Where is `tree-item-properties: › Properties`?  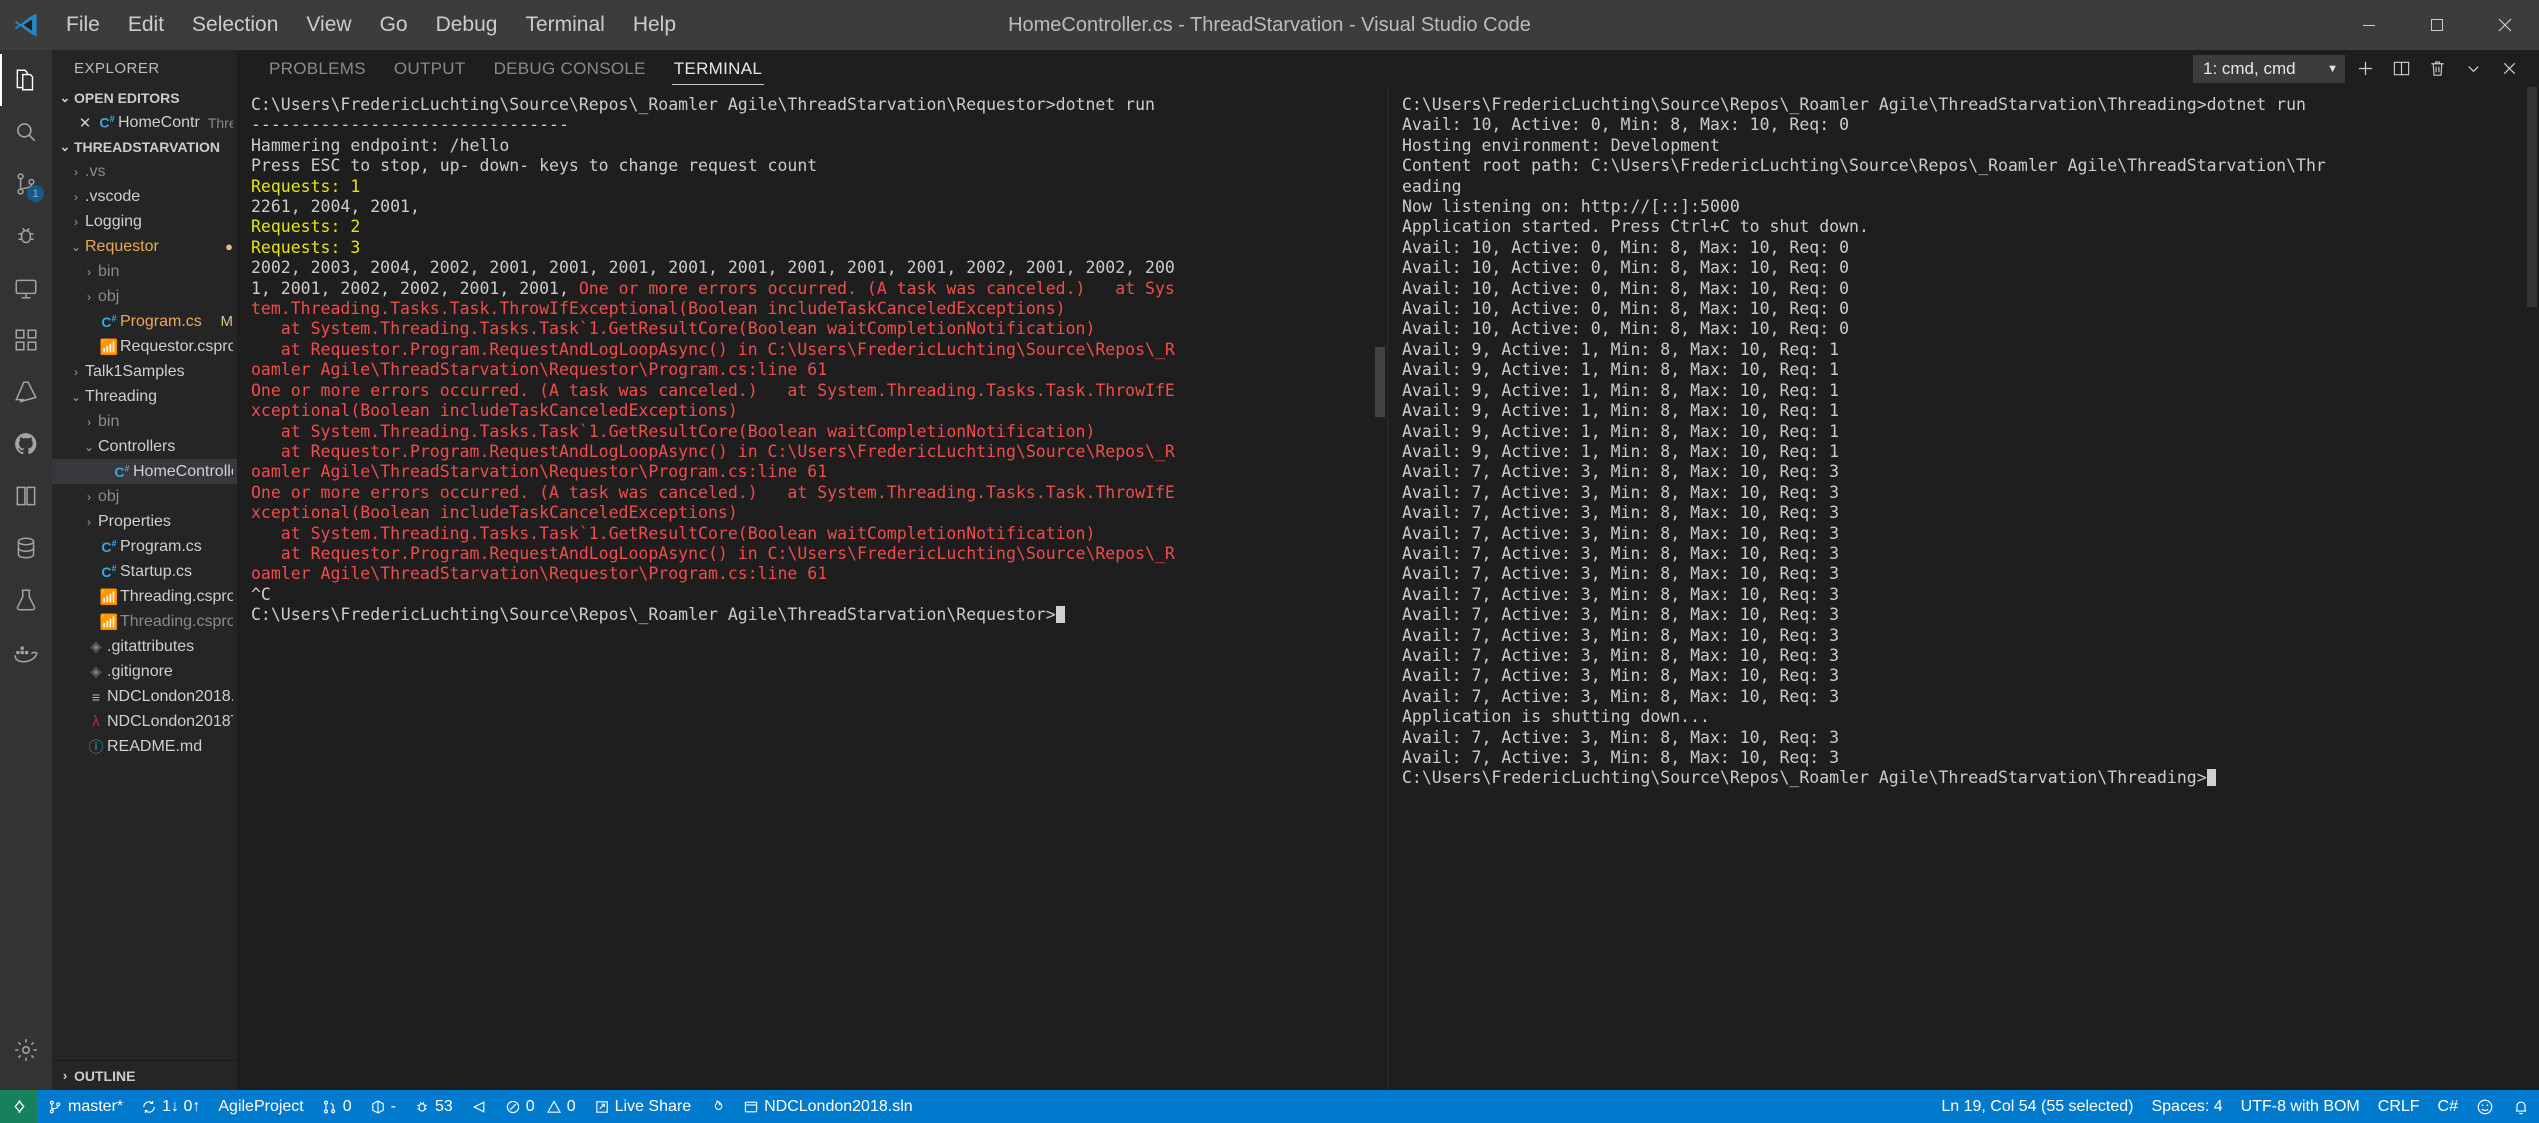 tree-item-properties: › Properties is located at coordinates (144, 521).